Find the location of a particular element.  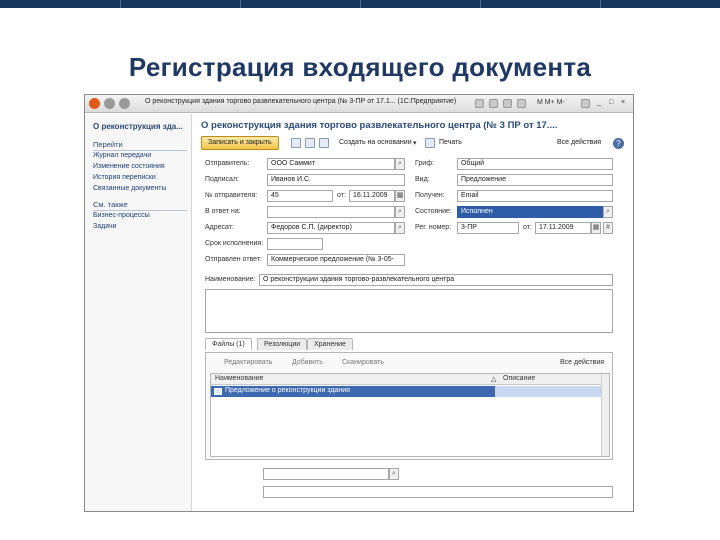

addressee-label: Адресат: is located at coordinates (219, 227).